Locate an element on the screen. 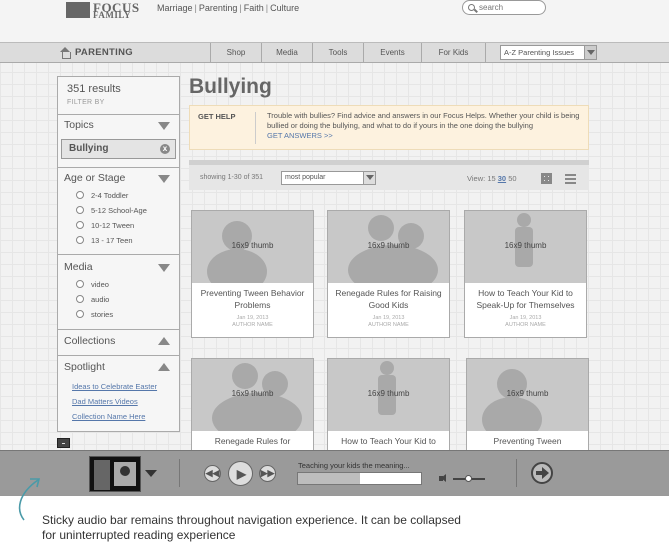 This screenshot has width=669, height=542. spotlight-heading: Spotlight is located at coordinates (84, 367).